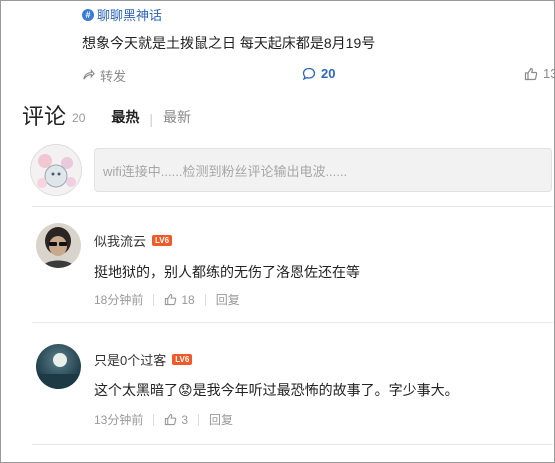 The width and height of the screenshot is (555, 463). Describe the element at coordinates (136, 390) in the screenshot. I see `comment-text-part: 这个太黑暗了` at that location.